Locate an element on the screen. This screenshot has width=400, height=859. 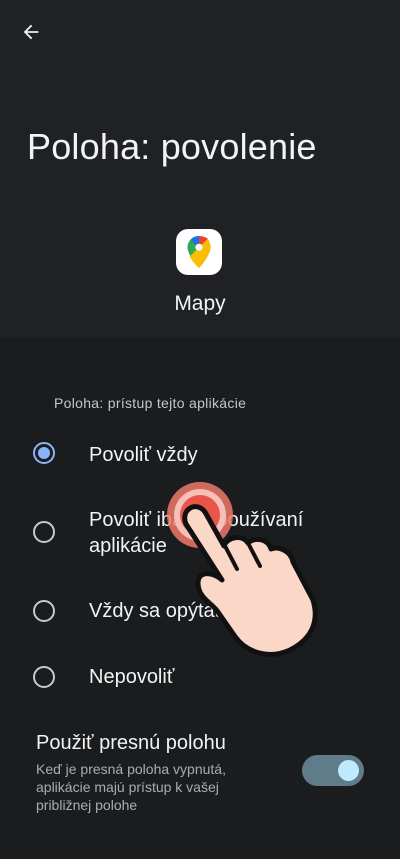
precise-location-title: Použiť presnú polohu is located at coordinates (131, 743).